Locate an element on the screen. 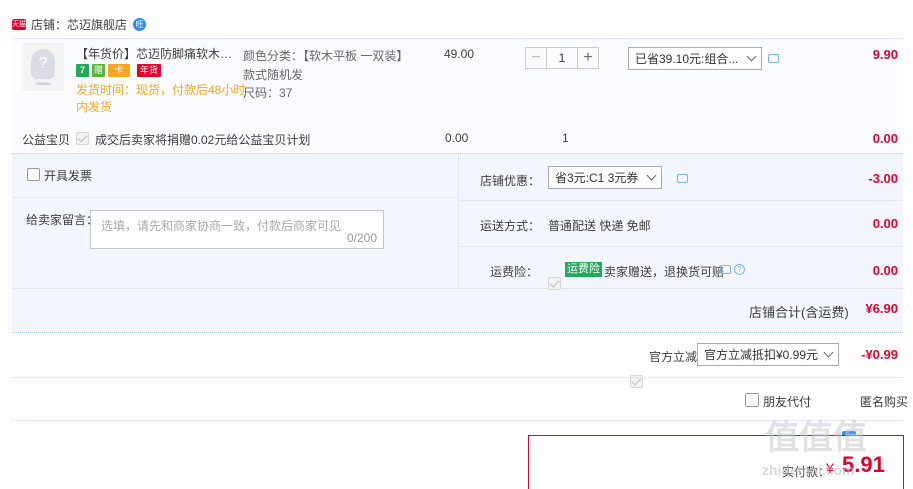 The image size is (913, 489). sku-size: 尺码：37 is located at coordinates (268, 93).